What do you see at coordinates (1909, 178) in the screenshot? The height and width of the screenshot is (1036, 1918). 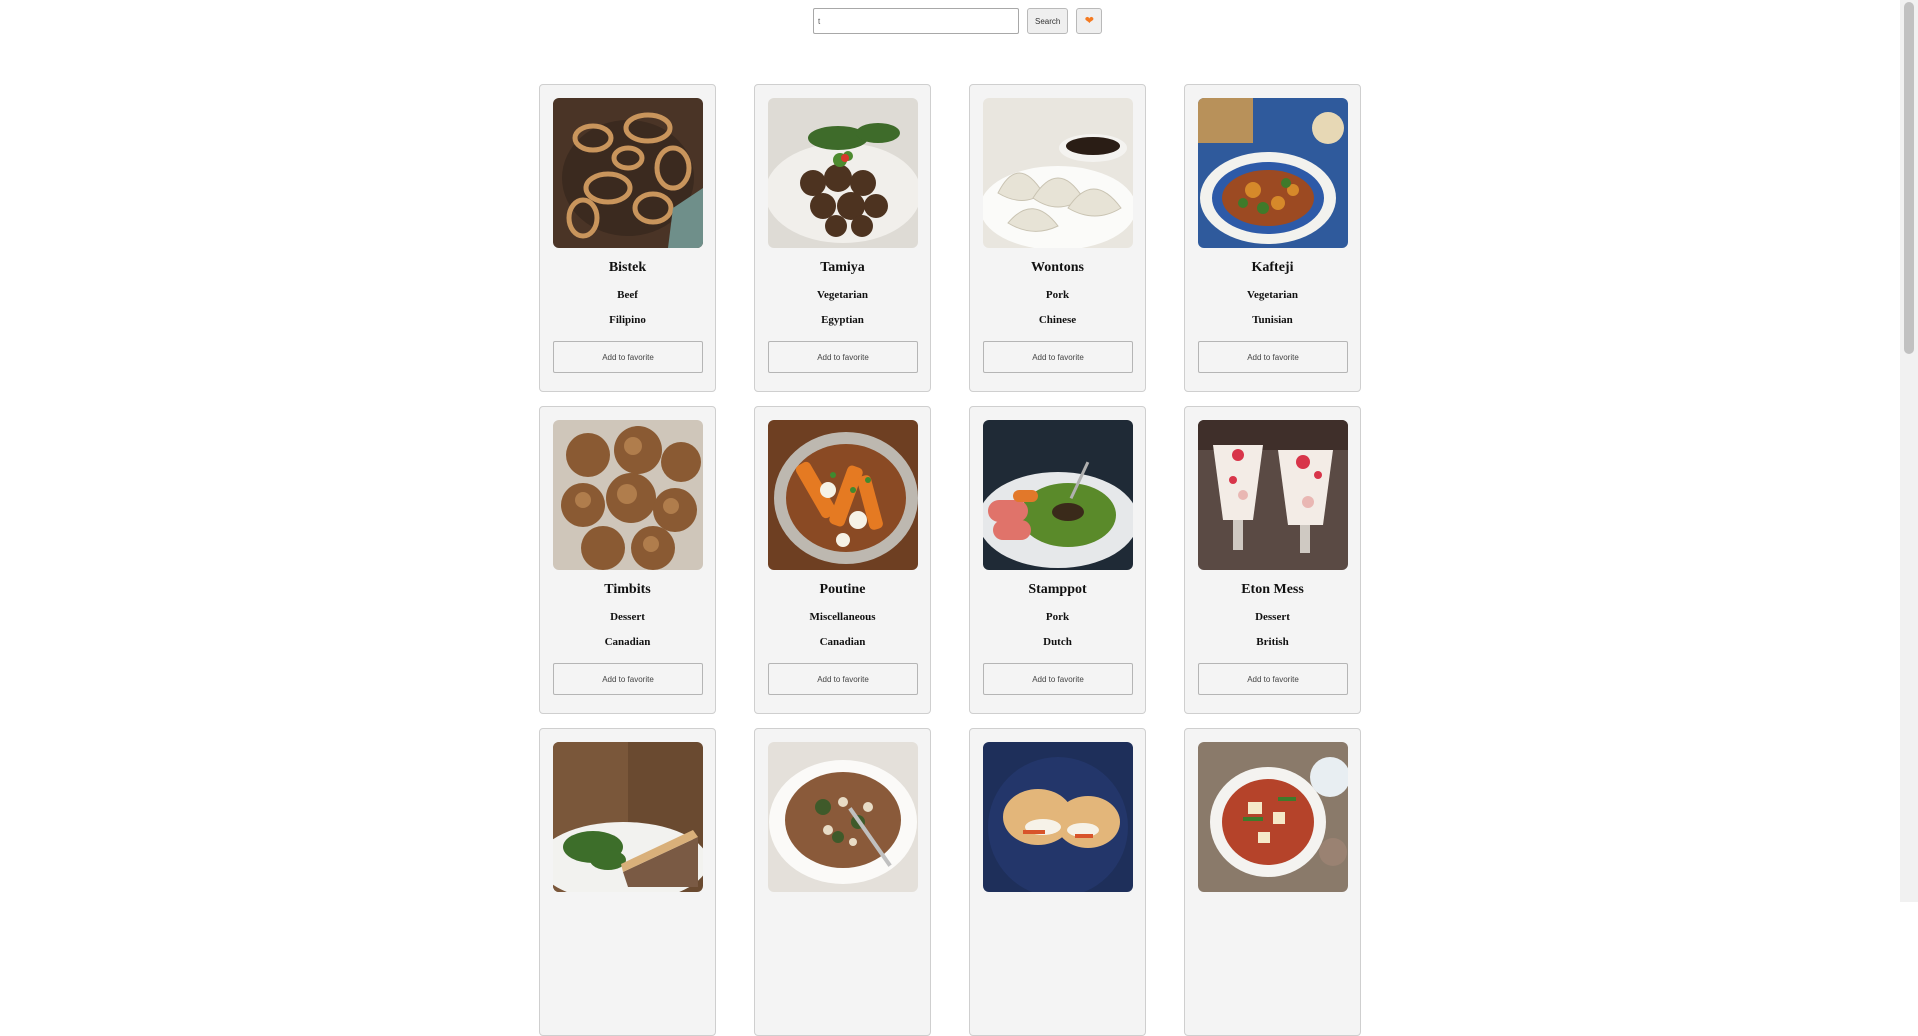 I see `scrollbar-thumb` at bounding box center [1909, 178].